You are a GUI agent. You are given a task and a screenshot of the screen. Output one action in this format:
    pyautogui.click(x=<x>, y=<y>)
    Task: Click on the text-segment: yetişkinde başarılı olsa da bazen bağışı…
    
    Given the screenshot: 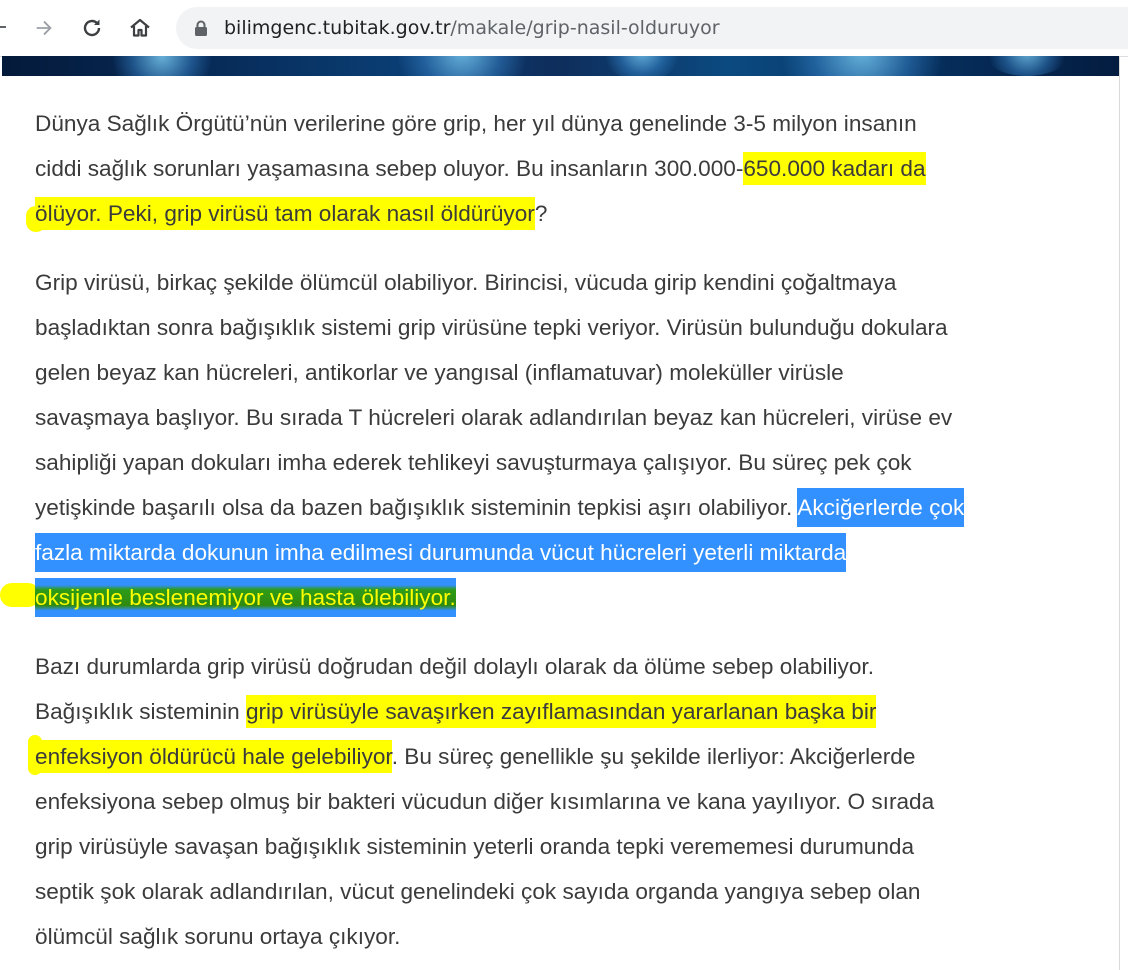 What is the action you would take?
    pyautogui.click(x=416, y=507)
    